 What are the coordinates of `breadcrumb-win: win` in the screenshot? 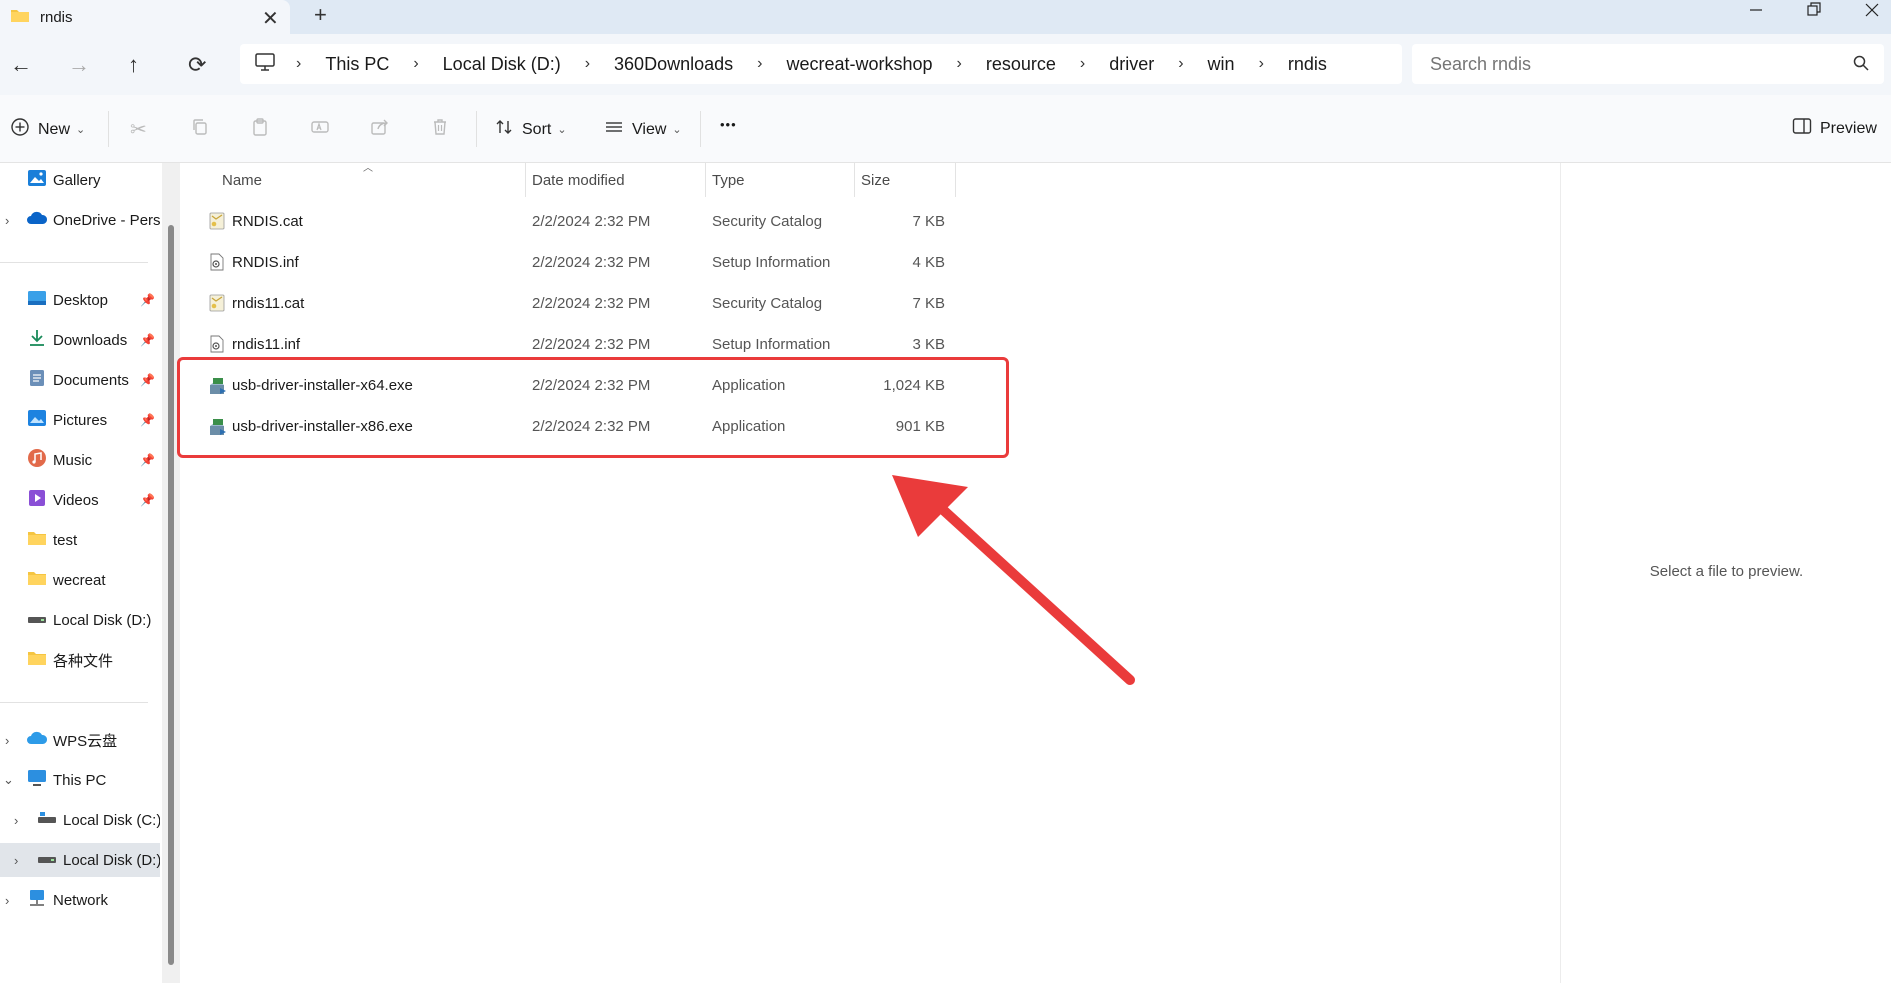 It's located at (1221, 64).